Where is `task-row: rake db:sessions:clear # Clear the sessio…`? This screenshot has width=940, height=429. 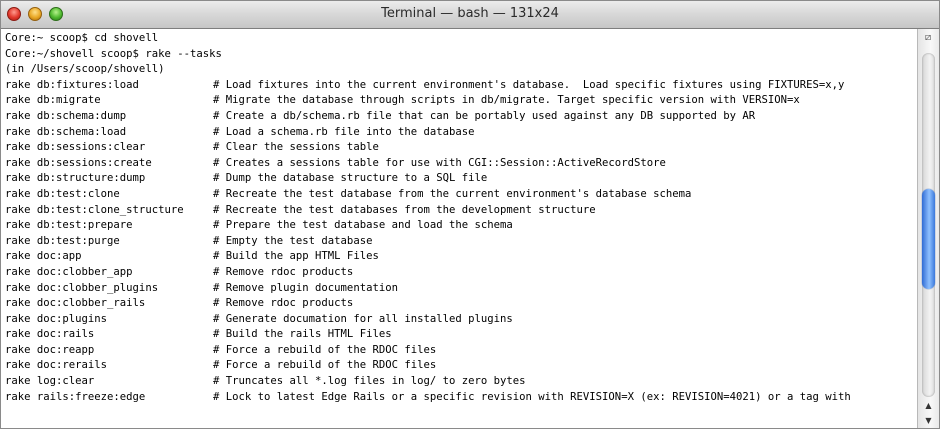 task-row: rake db:sessions:clear # Clear the sessio… is located at coordinates (459, 148).